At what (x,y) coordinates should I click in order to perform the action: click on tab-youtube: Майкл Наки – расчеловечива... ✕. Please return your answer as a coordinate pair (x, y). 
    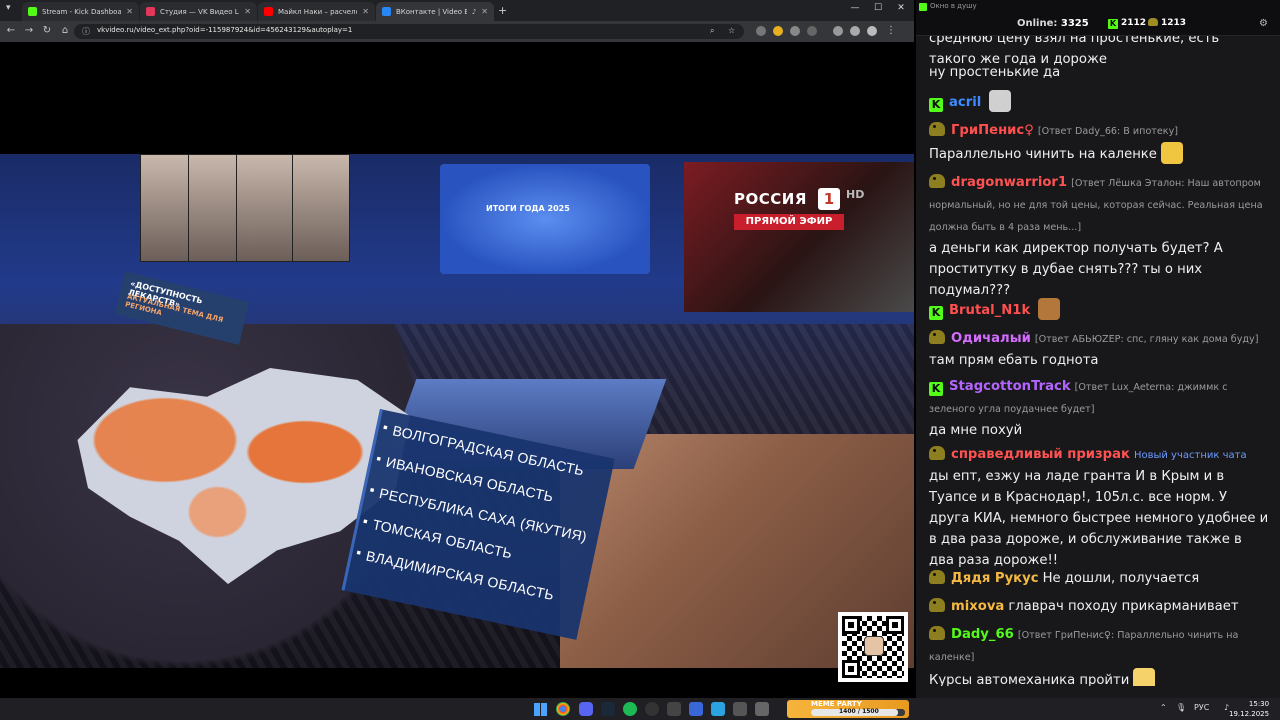
    Looking at the image, I should click on (316, 11).